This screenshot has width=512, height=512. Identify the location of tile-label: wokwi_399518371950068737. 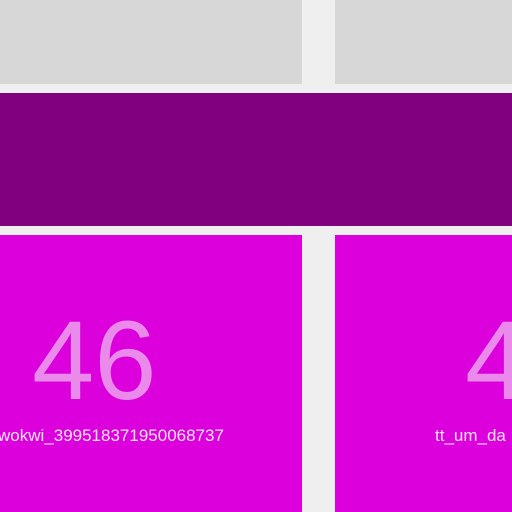
(112, 435).